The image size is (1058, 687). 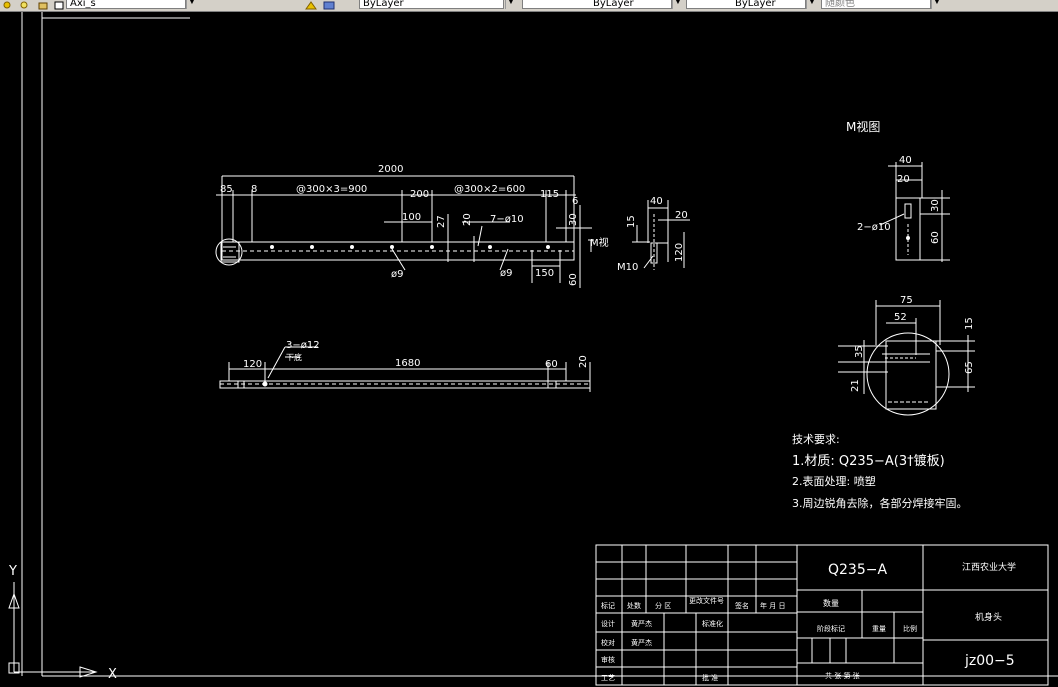 I want to click on dim-40-end: 40, so click(x=656, y=201).